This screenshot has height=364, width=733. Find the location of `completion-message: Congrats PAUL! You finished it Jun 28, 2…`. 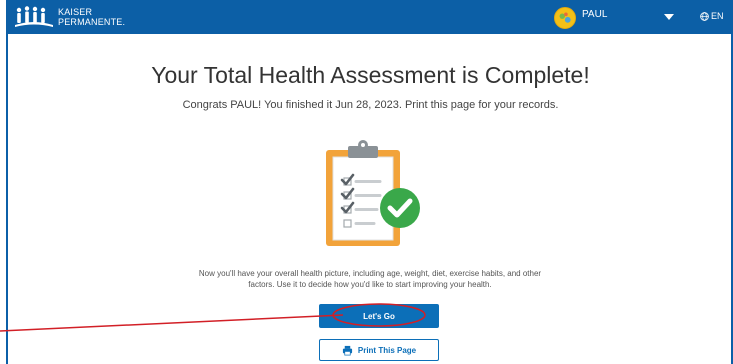

completion-message: Congrats PAUL! You finished it Jun 28, 2… is located at coordinates (370, 105).